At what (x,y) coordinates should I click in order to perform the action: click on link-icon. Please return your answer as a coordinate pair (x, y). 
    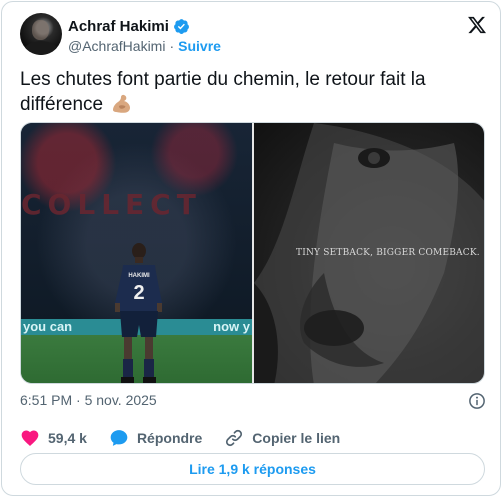
    Looking at the image, I should click on (234, 438).